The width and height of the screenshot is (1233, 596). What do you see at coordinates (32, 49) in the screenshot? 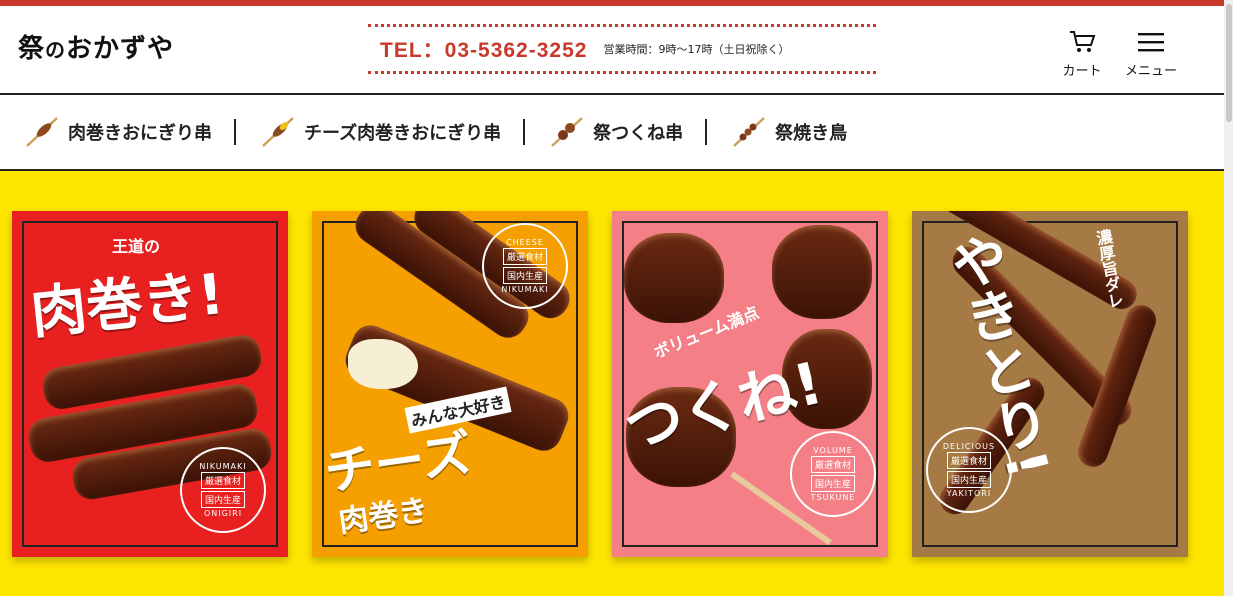
I see `logo-main-char: 祭` at bounding box center [32, 49].